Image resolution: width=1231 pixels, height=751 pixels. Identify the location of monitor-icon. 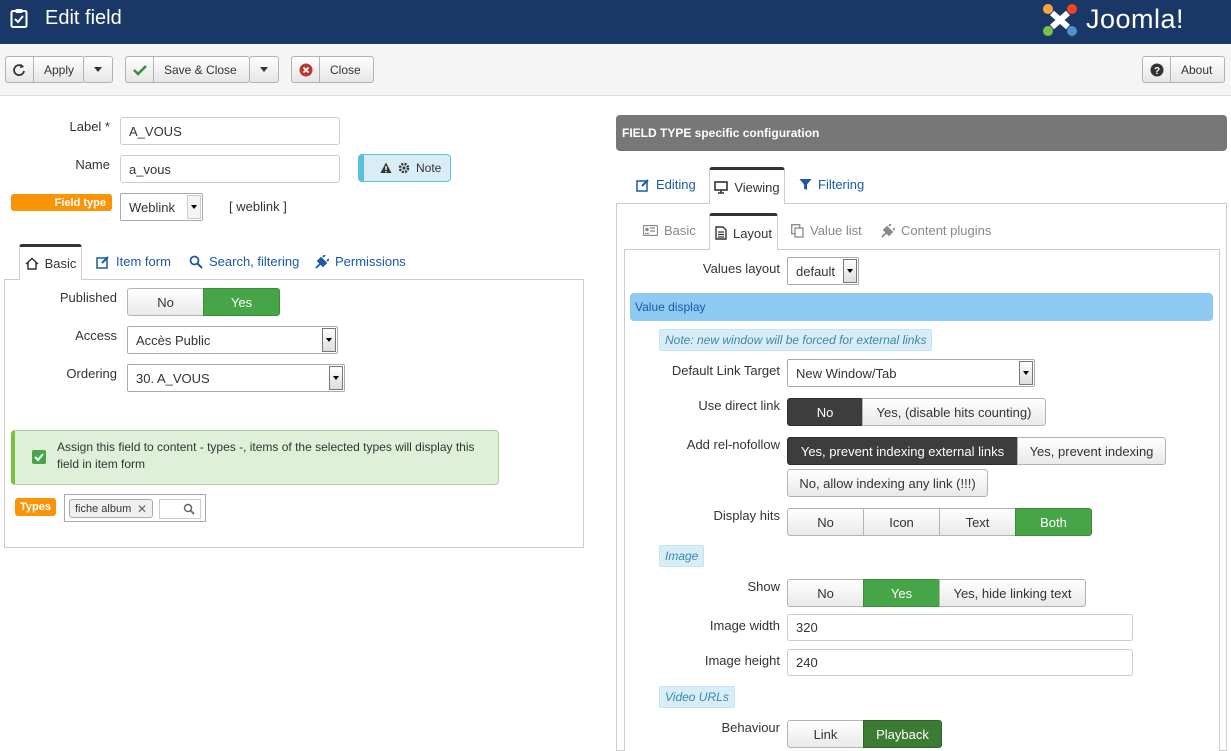
(721, 187).